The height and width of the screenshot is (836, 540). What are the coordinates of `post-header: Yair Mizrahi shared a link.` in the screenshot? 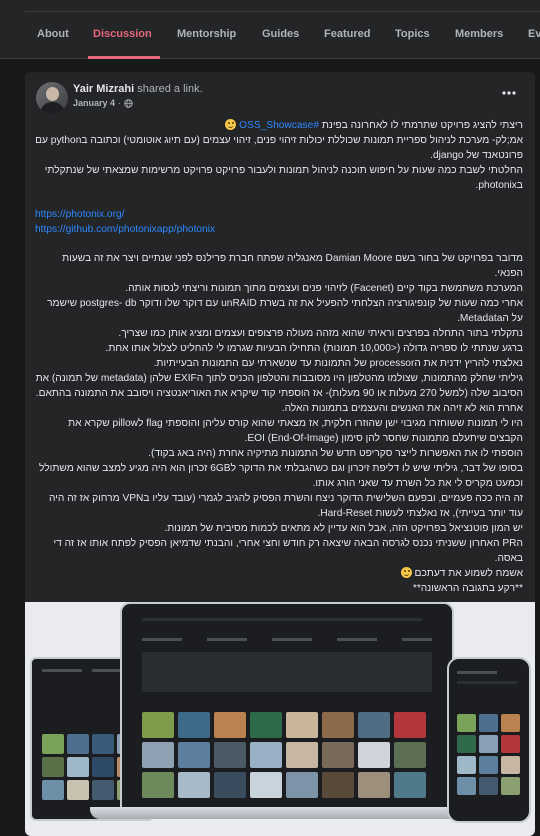 It's located at (138, 89).